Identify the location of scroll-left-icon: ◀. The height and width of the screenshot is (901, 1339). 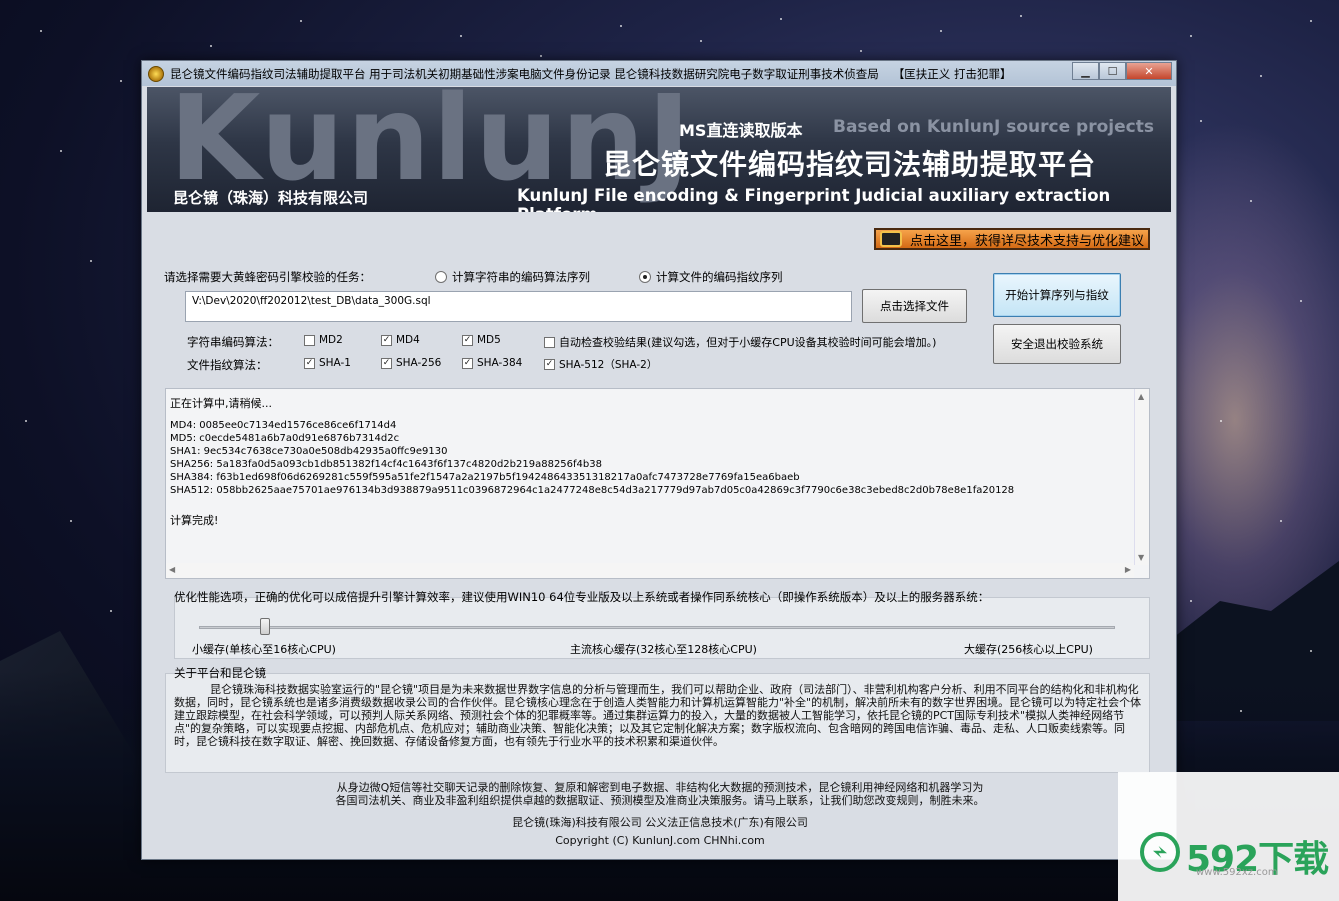
(172, 569).